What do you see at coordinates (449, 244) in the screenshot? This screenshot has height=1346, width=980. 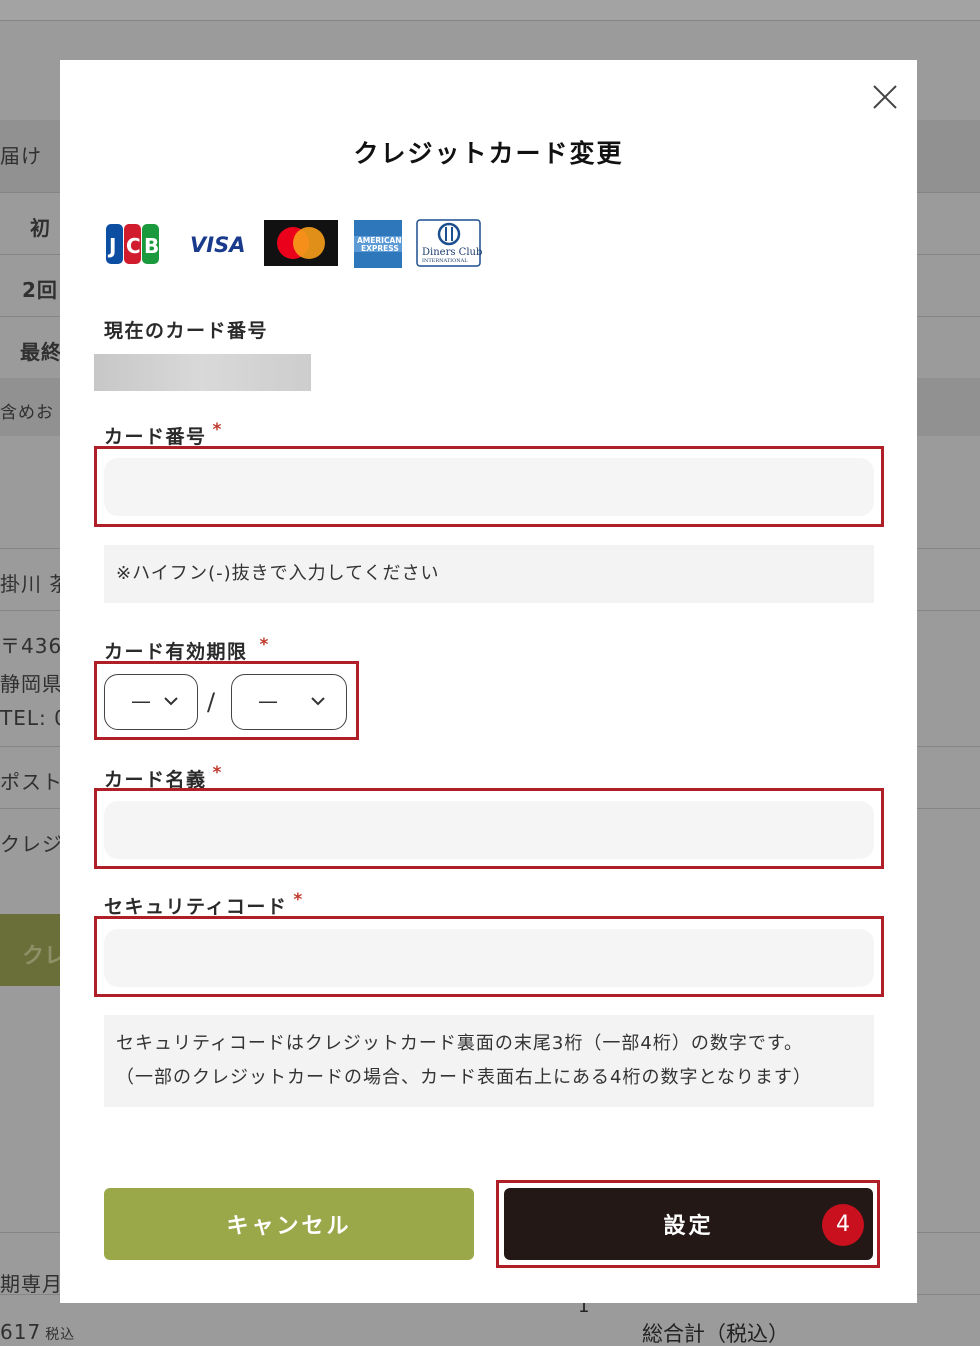 I see `diners-club-logo-icon: Diners Club INTERNATIONAL` at bounding box center [449, 244].